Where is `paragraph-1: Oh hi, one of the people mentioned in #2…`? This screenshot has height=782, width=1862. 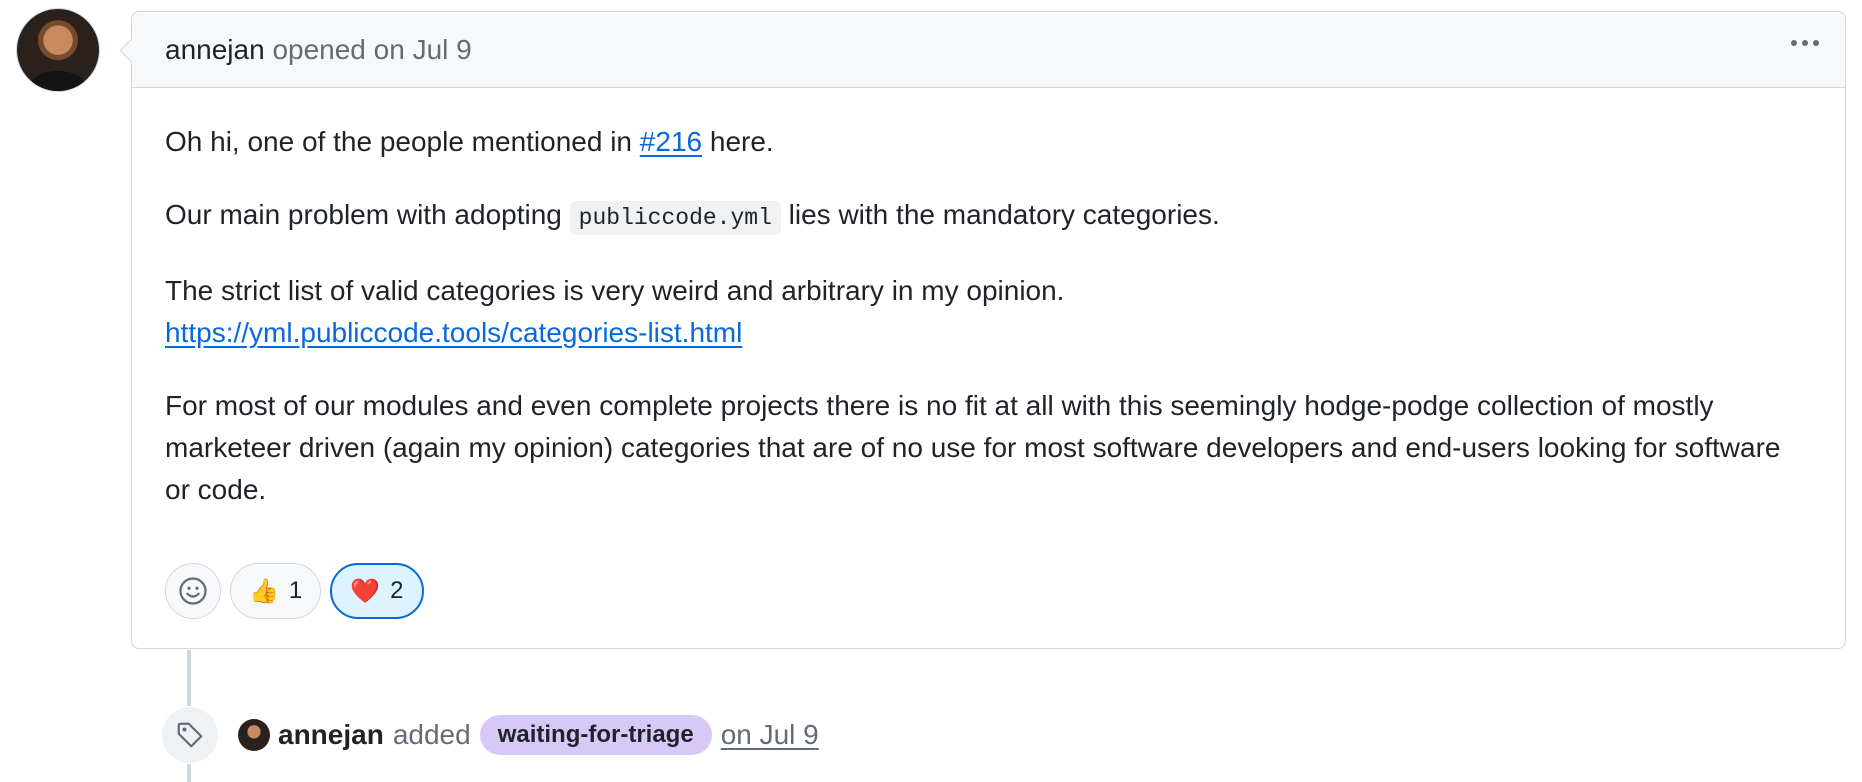 paragraph-1: Oh hi, one of the people mentioned in #2… is located at coordinates (469, 141).